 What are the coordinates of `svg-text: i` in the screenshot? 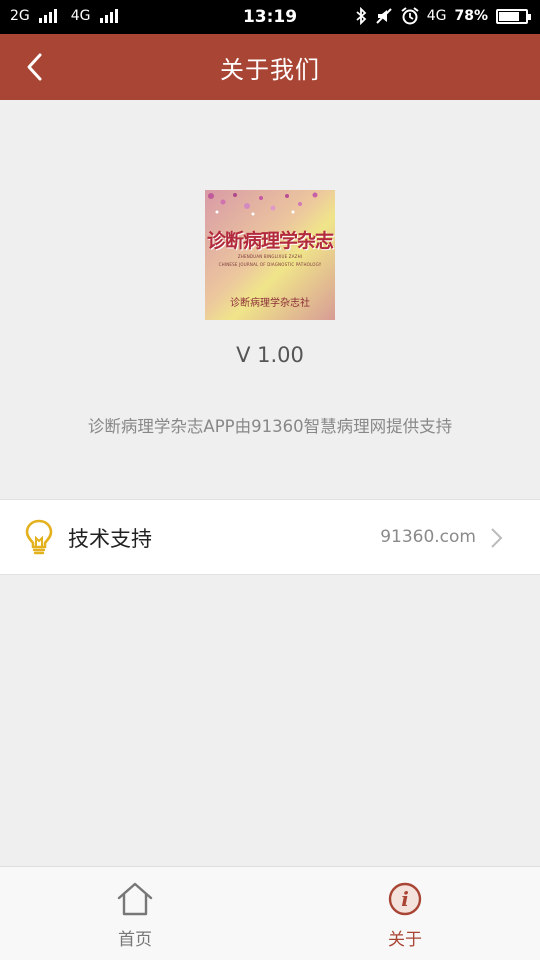 It's located at (405, 899).